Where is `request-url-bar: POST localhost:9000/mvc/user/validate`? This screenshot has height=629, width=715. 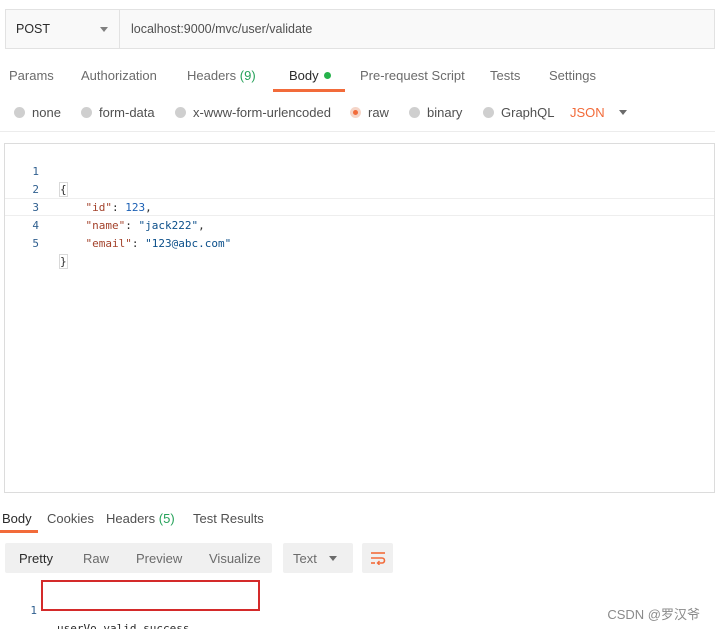
request-url-bar: POST localhost:9000/mvc/user/validate is located at coordinates (360, 29).